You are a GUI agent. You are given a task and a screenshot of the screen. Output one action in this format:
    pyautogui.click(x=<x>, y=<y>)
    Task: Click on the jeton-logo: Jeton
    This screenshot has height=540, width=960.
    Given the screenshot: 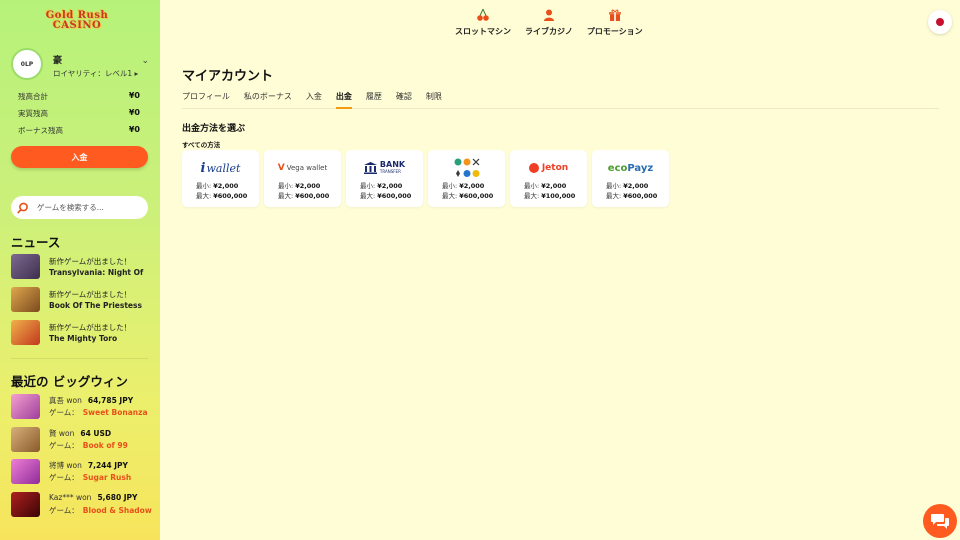 What is the action you would take?
    pyautogui.click(x=548, y=168)
    